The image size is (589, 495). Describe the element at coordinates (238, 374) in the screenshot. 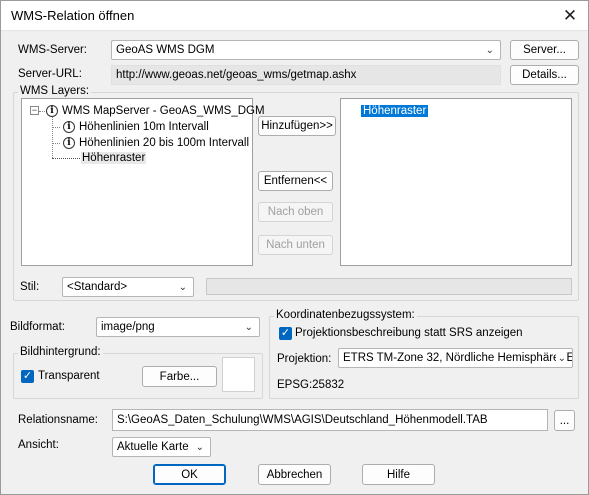

I see `color-swatch` at that location.